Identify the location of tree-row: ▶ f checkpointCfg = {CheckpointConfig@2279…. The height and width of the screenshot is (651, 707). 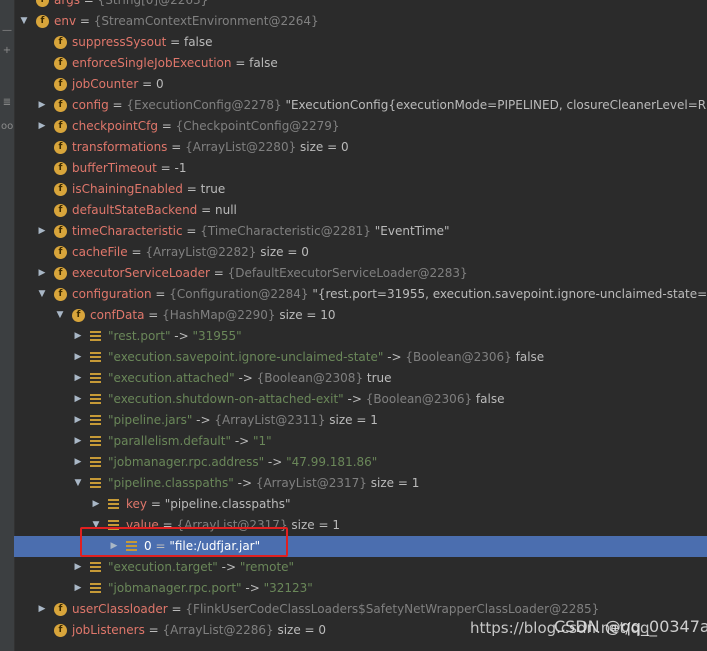
(360, 126).